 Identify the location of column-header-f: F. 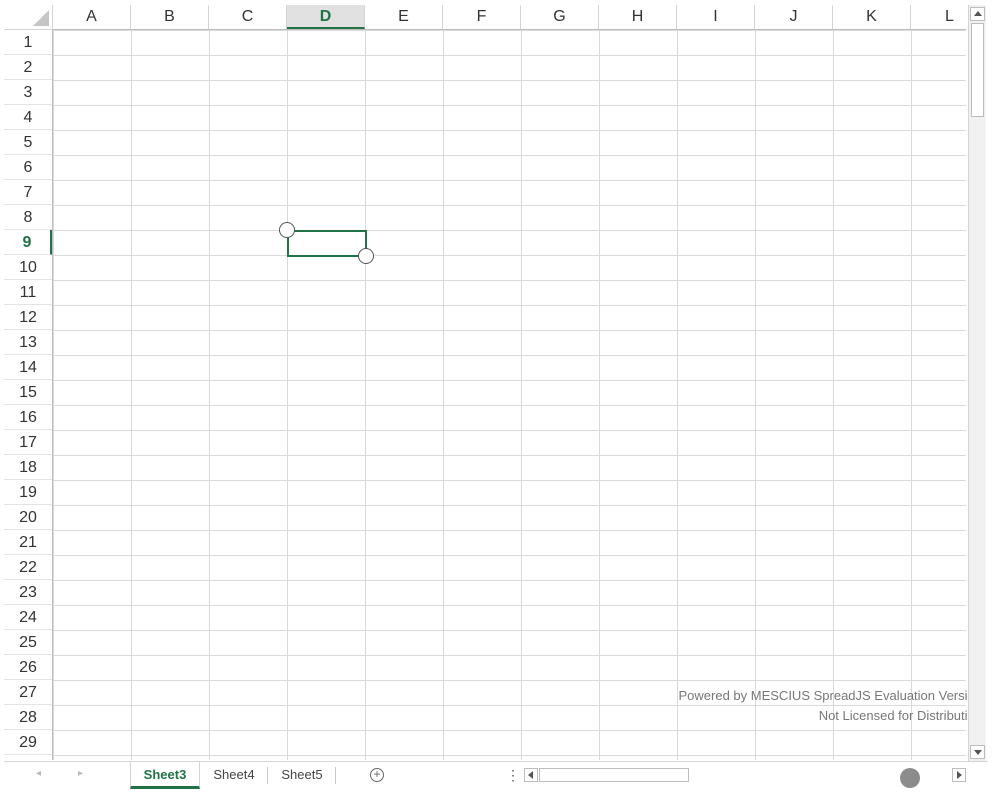
(482, 17).